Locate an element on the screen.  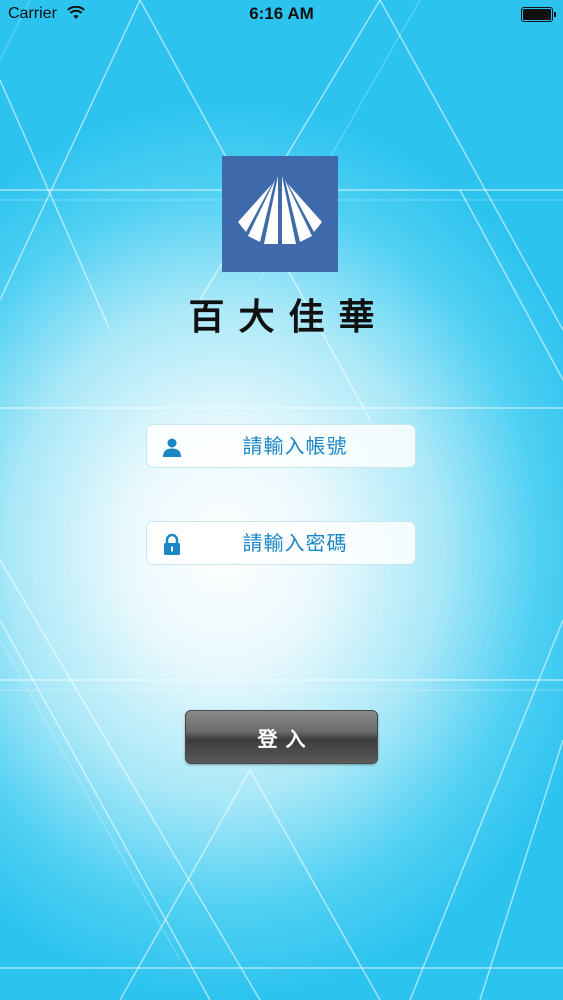
lock-icon is located at coordinates (172, 544).